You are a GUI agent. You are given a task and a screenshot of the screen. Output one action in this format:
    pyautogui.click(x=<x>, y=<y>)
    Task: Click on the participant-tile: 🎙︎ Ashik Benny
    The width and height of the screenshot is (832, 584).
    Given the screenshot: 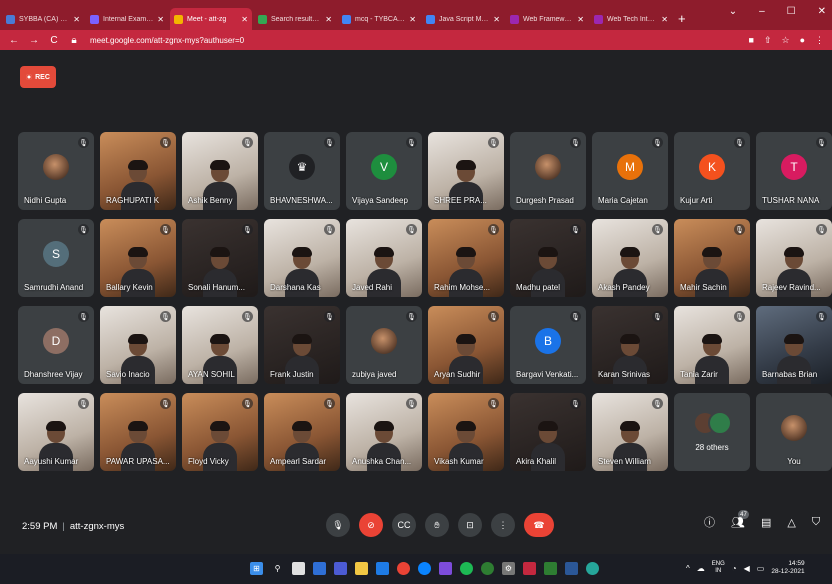 What is the action you would take?
    pyautogui.click(x=220, y=171)
    